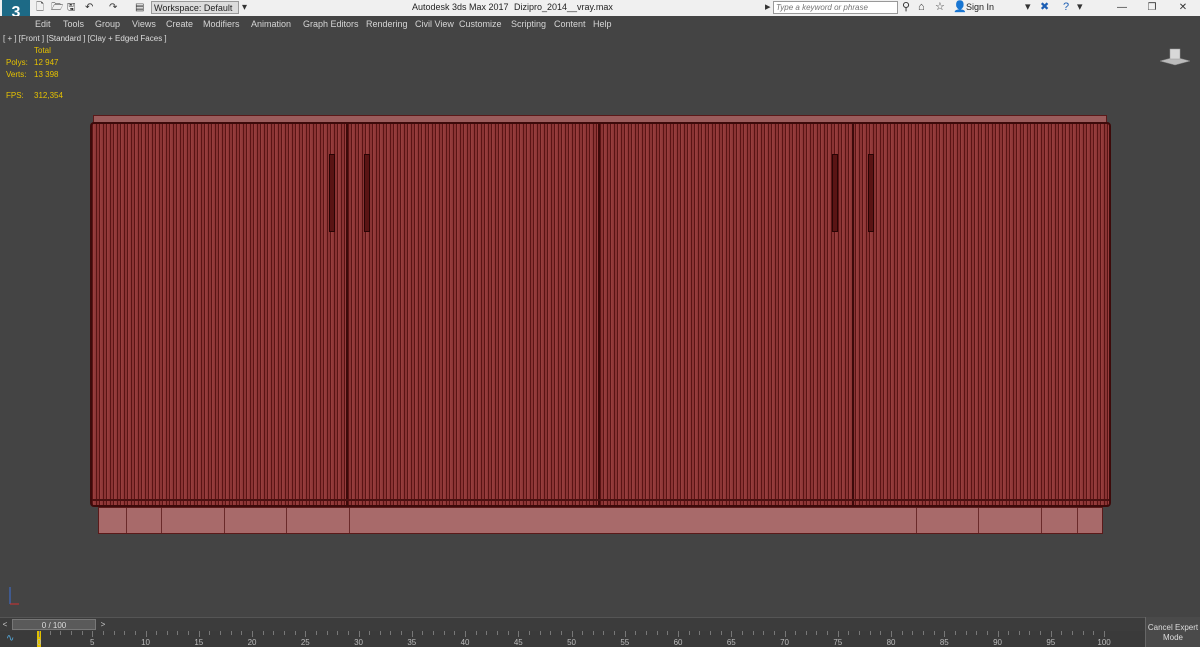  What do you see at coordinates (92, 642) in the screenshot?
I see `track-tick-label: 5` at bounding box center [92, 642].